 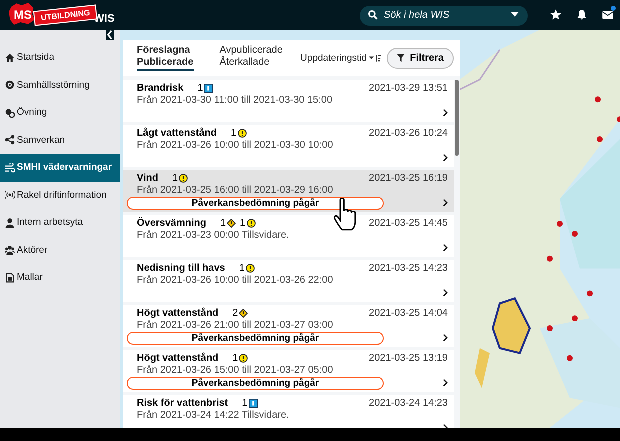 I want to click on tab: Föreslagna, so click(x=163, y=51).